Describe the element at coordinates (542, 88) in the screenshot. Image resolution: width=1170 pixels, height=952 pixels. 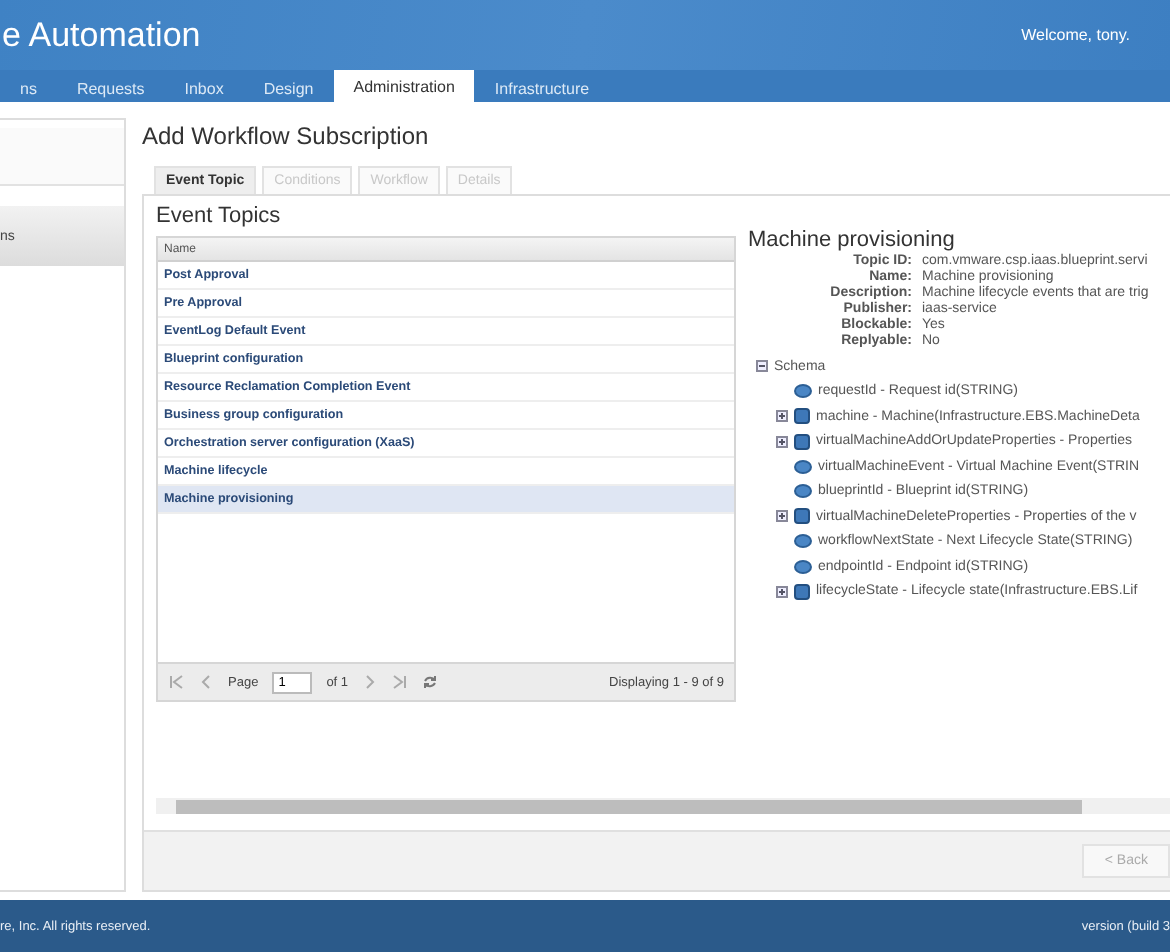
I see `nav-tab: Infrastructure` at that location.